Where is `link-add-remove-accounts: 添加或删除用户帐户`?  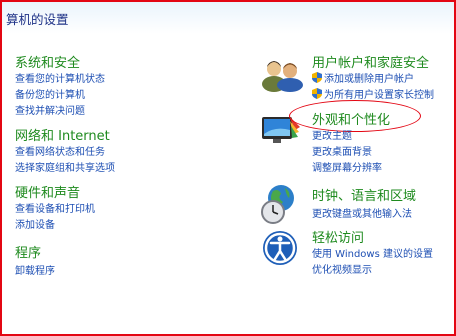
link-add-remove-accounts: 添加或删除用户帐户 is located at coordinates (363, 77).